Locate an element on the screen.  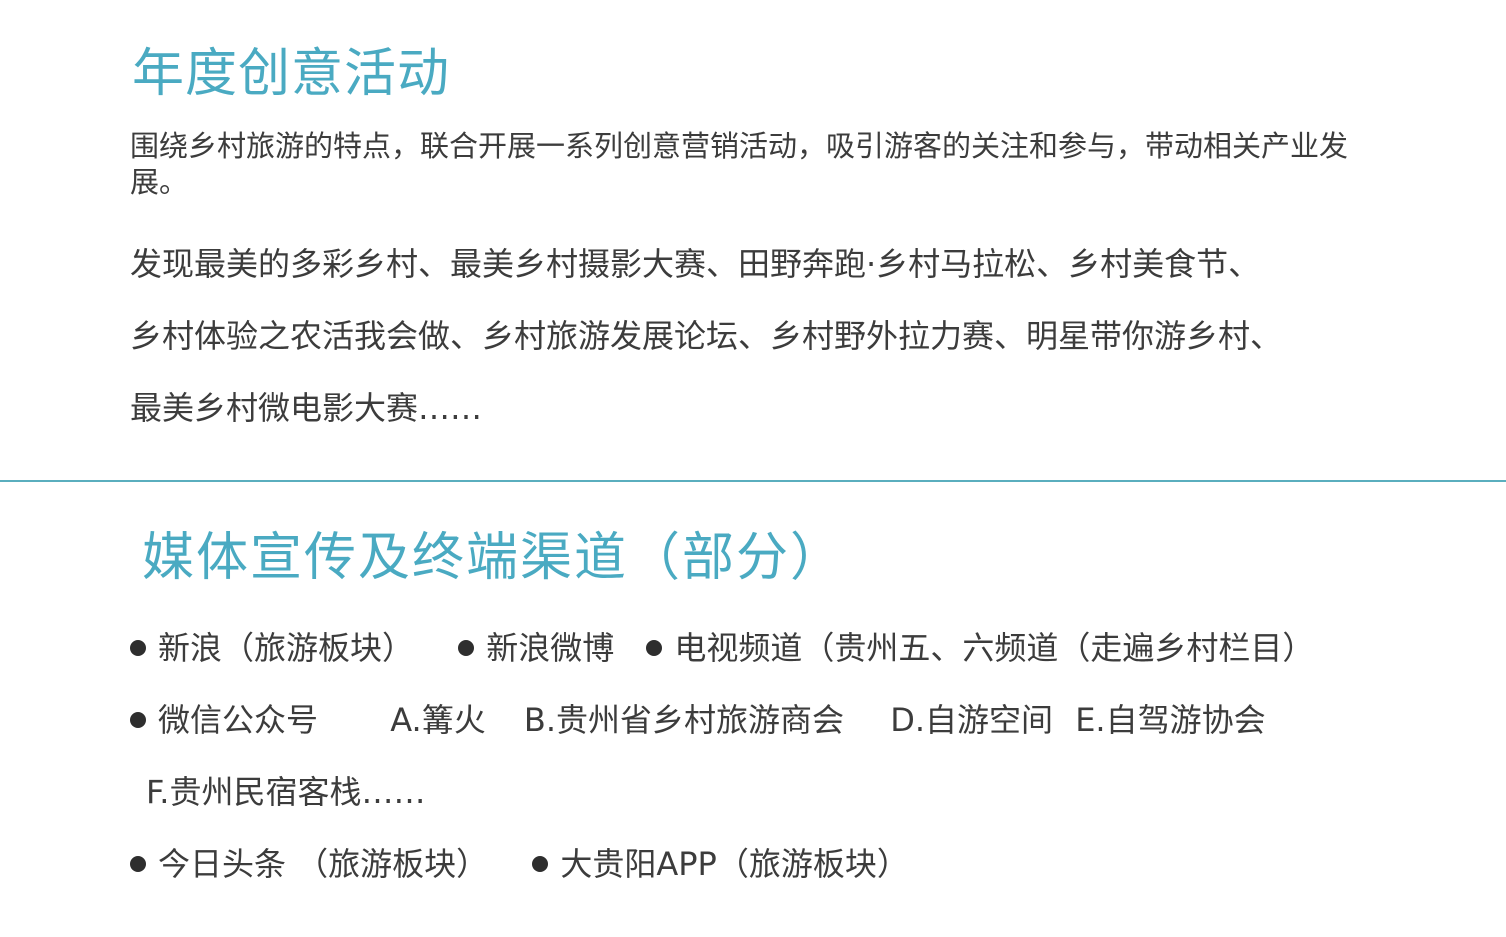
channel-sina: 新浪（旅游板块） is located at coordinates (286, 648).